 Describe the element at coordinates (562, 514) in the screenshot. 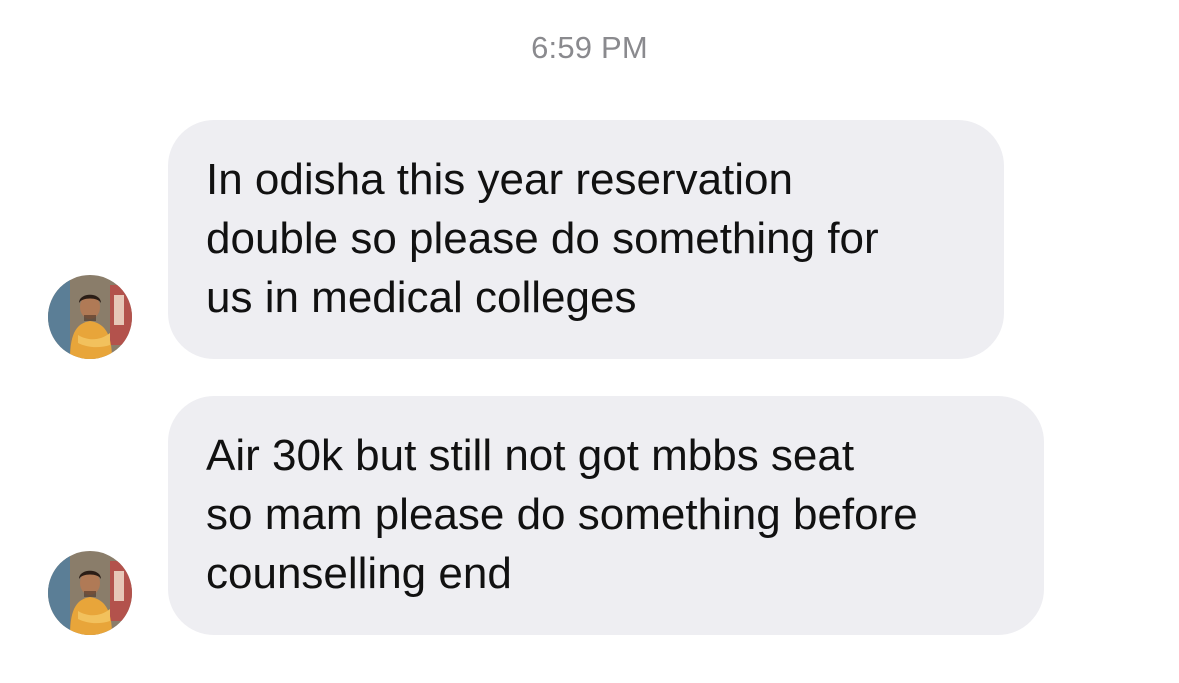

I see `message-text-line: so mam please do something before` at that location.